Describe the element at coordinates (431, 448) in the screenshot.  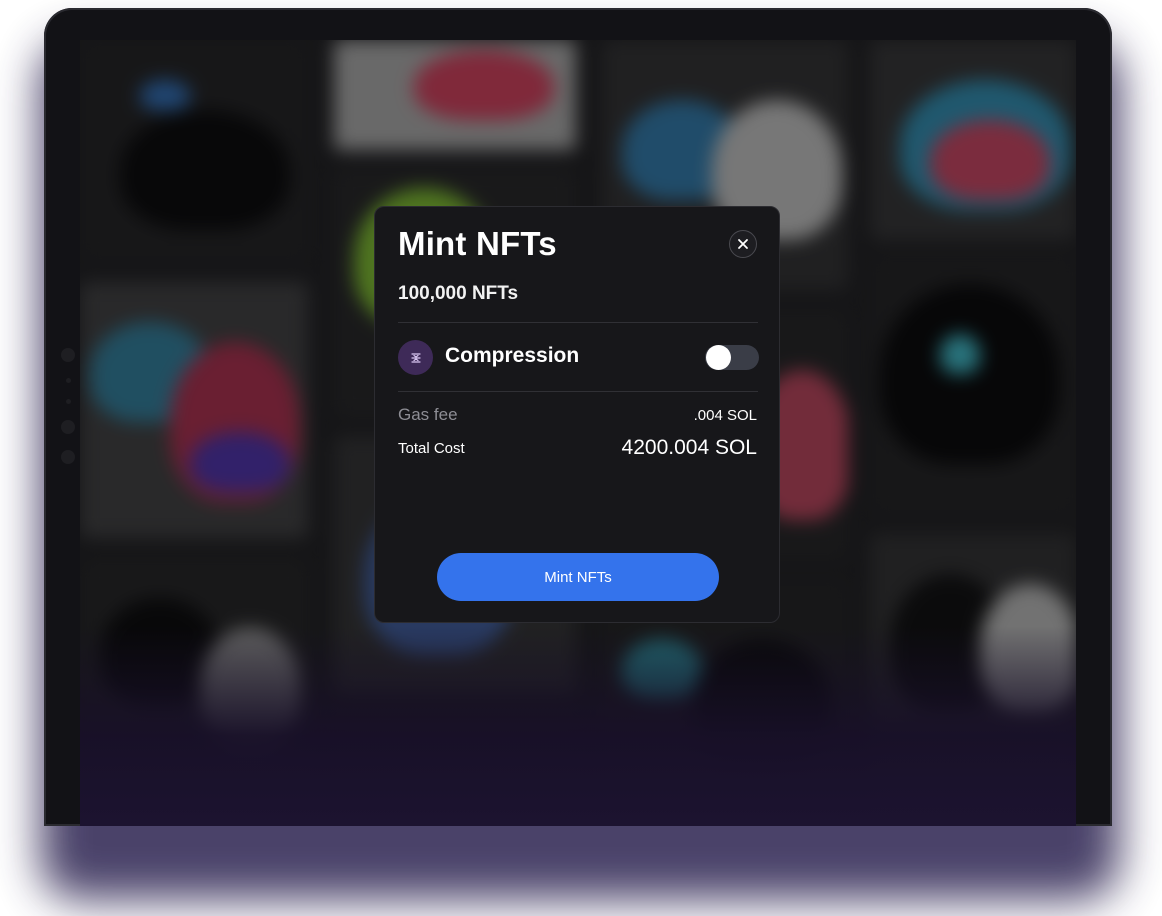
I see `total-cost-label: Total Cost` at that location.